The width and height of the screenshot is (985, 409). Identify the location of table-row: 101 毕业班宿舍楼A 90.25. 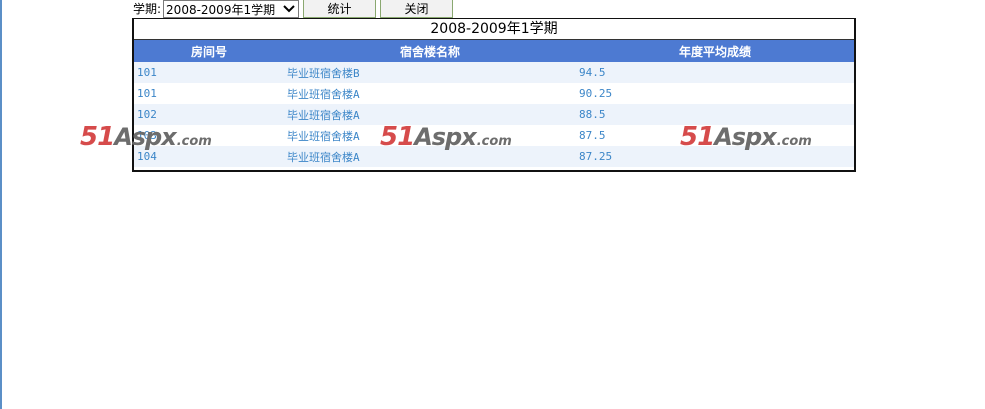
(494, 93).